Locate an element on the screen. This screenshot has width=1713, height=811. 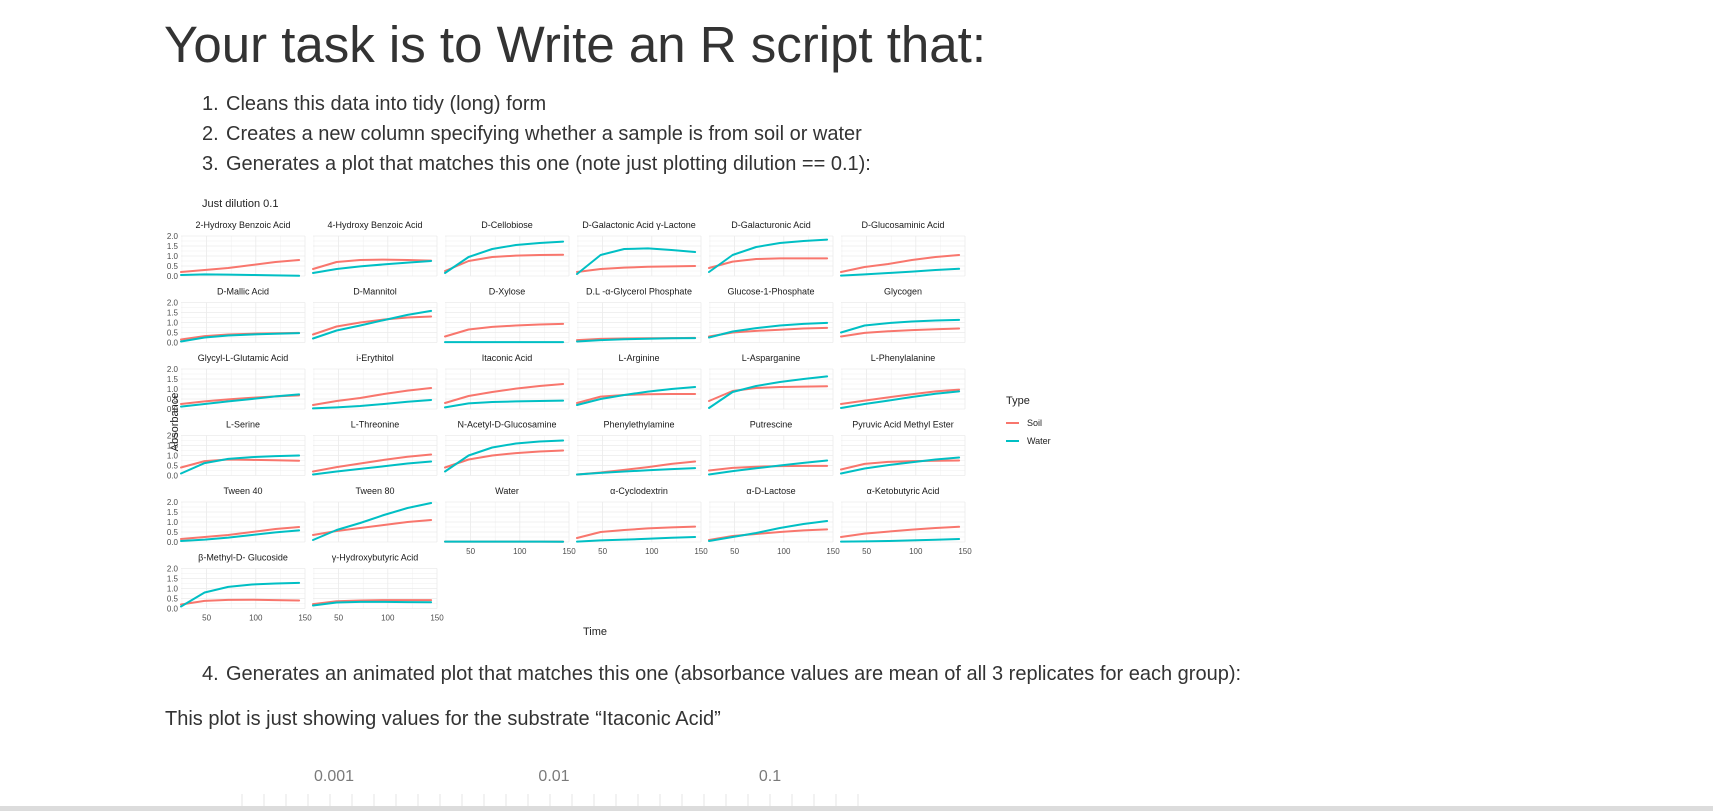
horizontal-scrollbar is located at coordinates (856, 808).